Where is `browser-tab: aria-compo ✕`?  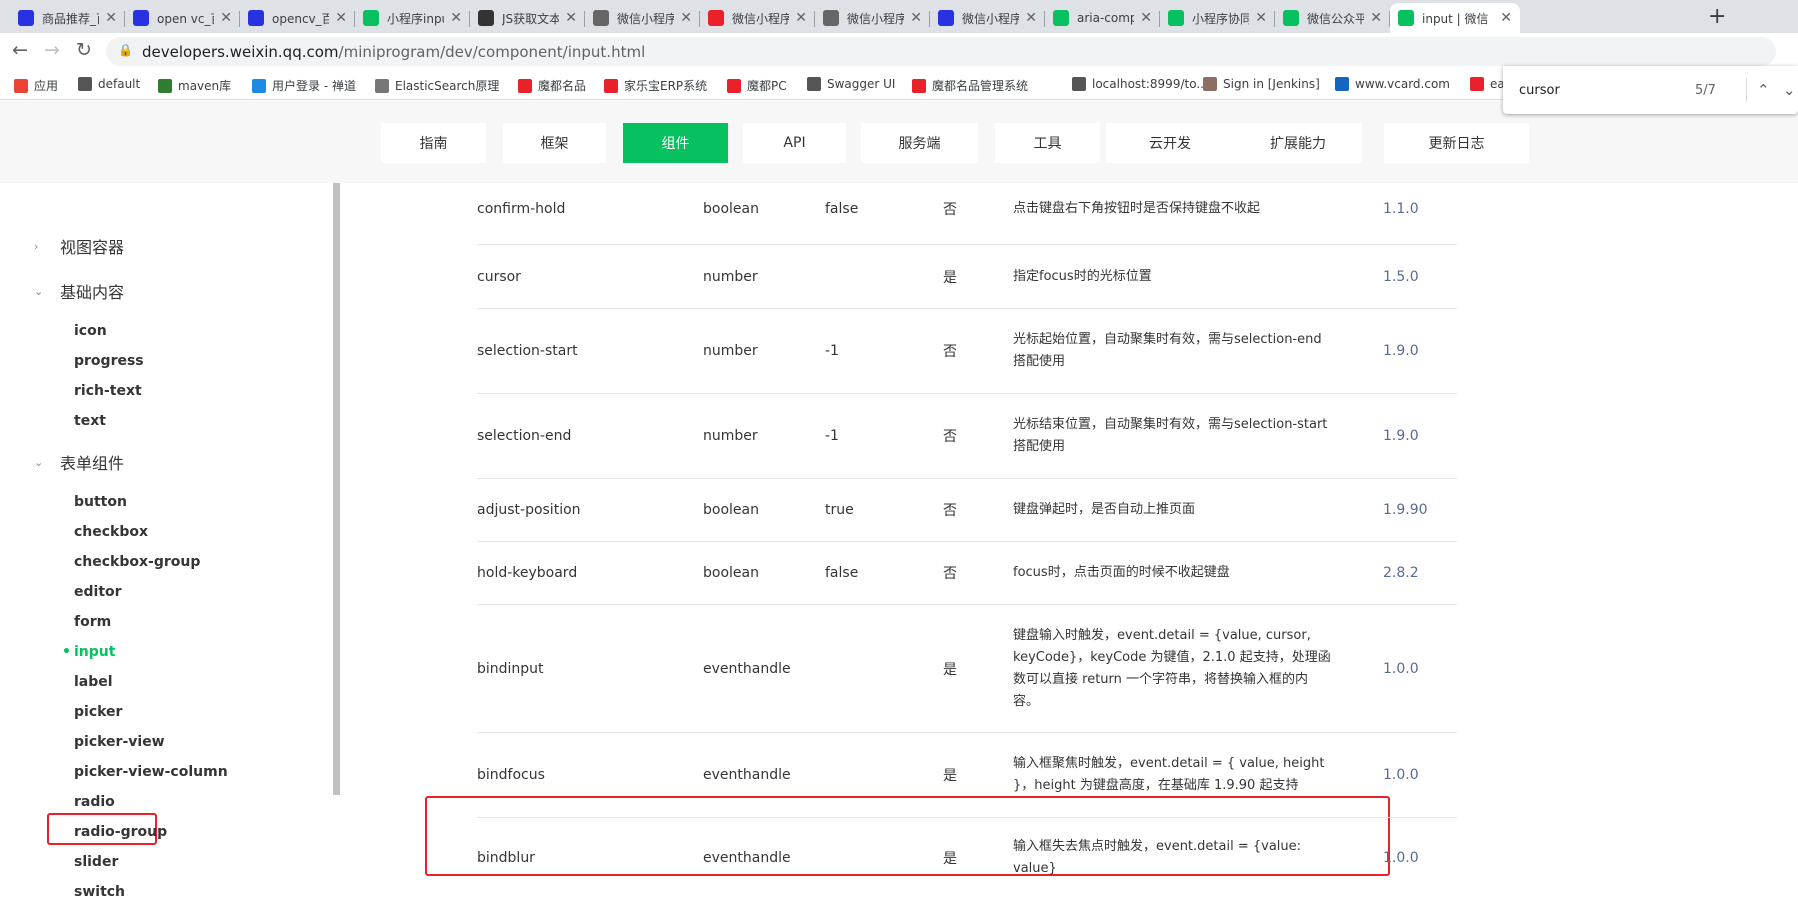 browser-tab: aria-compo ✕ is located at coordinates (1102, 18).